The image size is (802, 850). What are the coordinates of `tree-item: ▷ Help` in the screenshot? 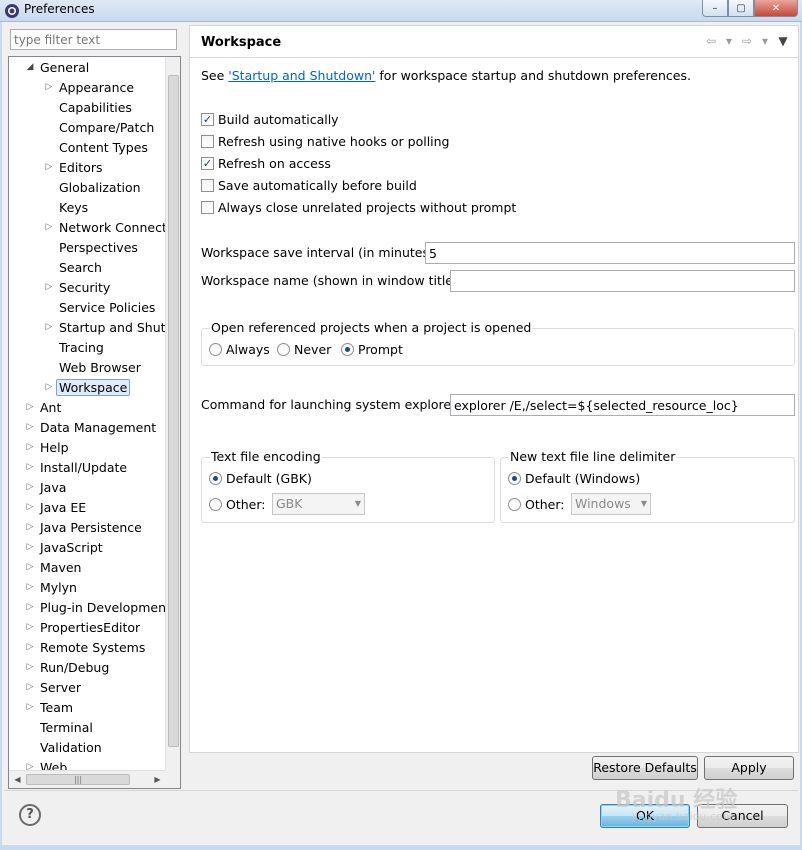 It's located at (88, 447).